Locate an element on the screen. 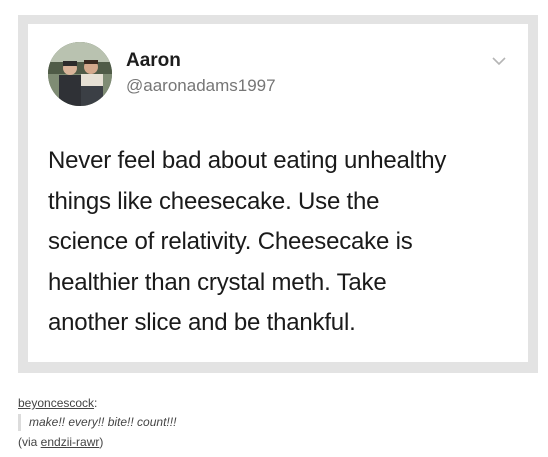 The width and height of the screenshot is (548, 457). reblog-colon: : is located at coordinates (96, 403).